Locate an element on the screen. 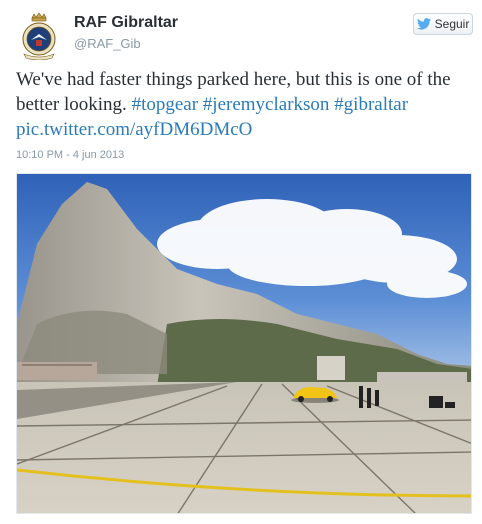 Image resolution: width=482 pixels, height=524 pixels. hashtag-jeremyclarkson: #jeremyclarkson is located at coordinates (266, 104).